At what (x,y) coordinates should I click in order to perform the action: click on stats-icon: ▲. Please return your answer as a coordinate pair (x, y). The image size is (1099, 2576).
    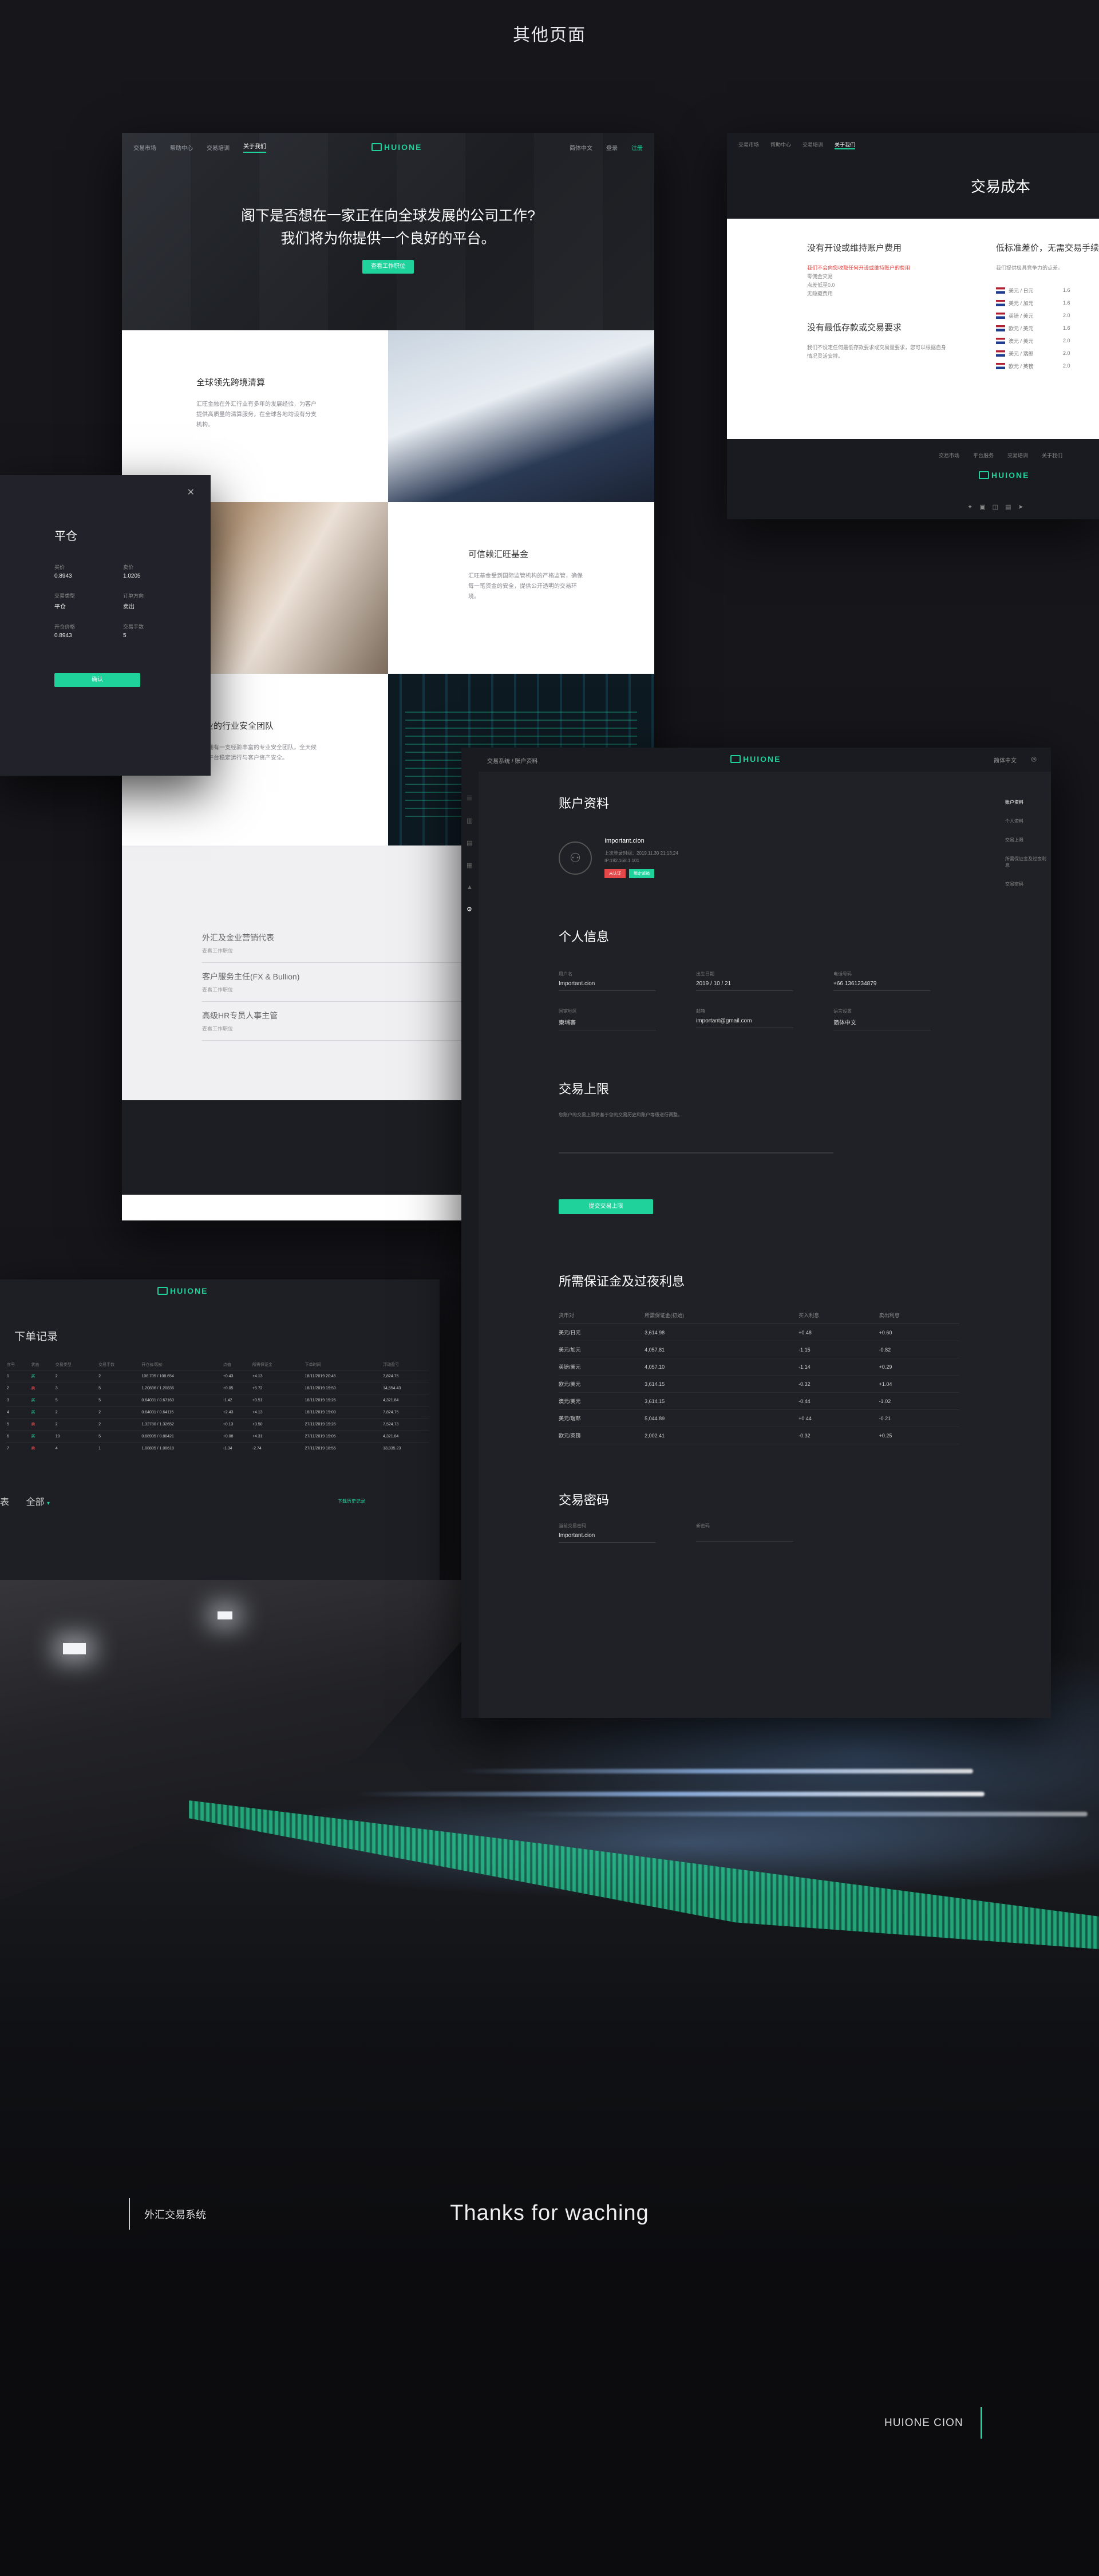
    Looking at the image, I should click on (473, 887).